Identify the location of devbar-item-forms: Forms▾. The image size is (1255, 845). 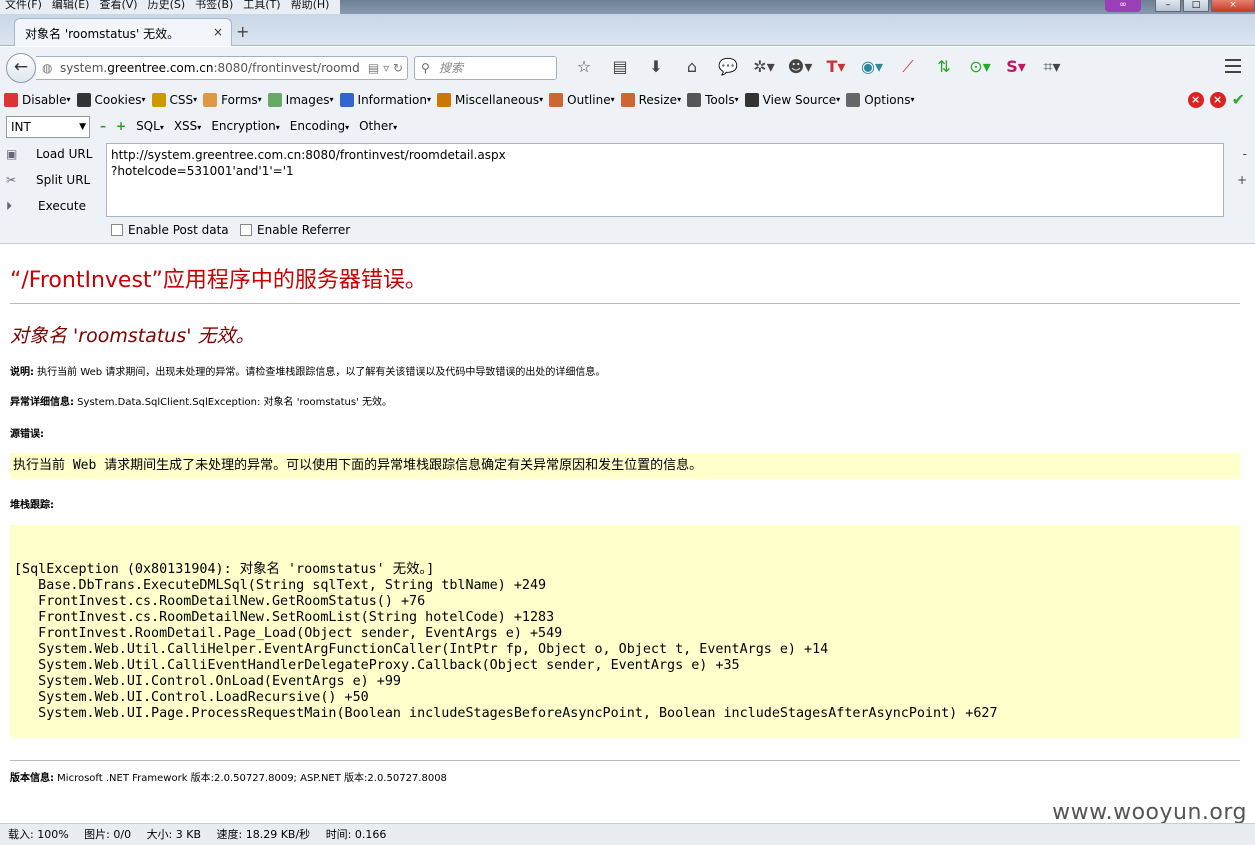
(232, 100).